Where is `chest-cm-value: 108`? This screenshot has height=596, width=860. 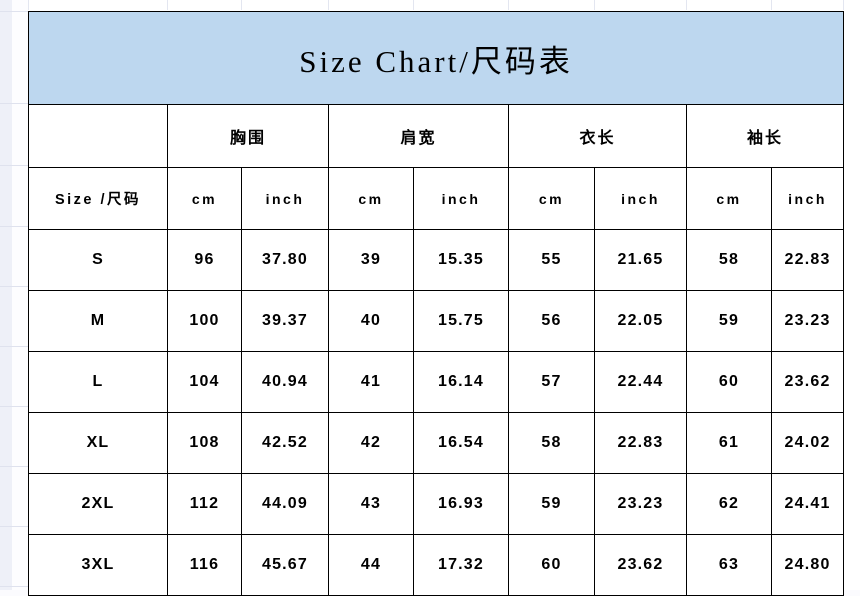 chest-cm-value: 108 is located at coordinates (204, 443).